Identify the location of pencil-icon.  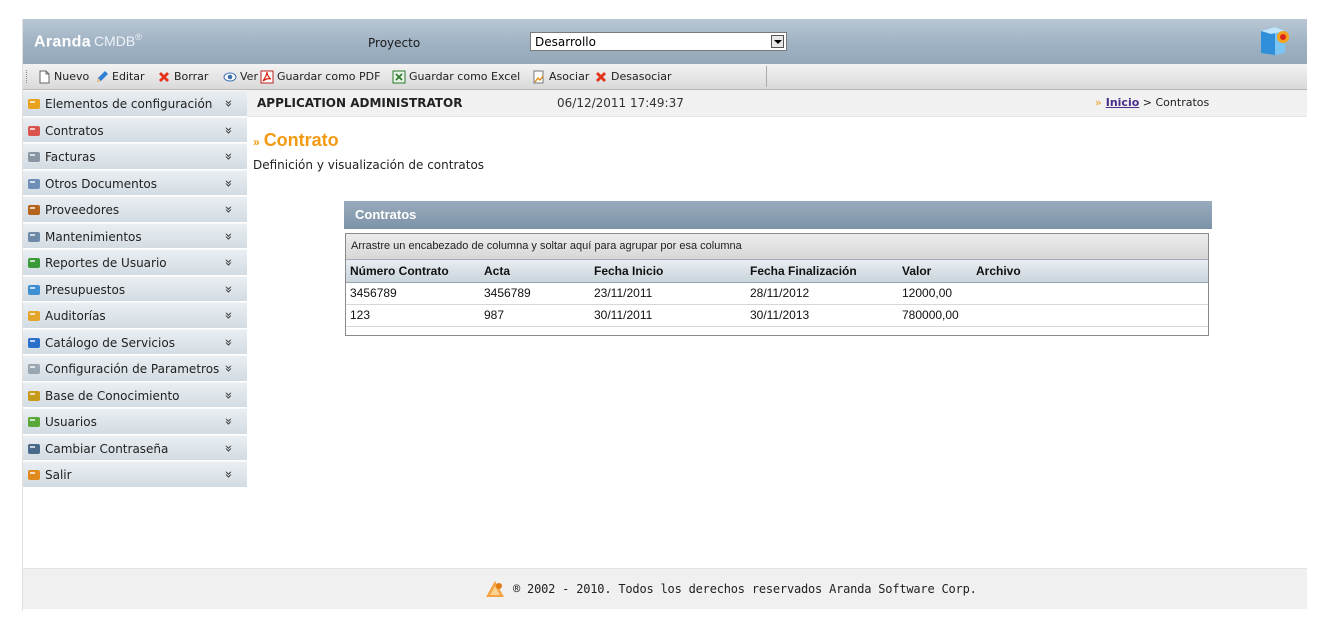
(102, 76).